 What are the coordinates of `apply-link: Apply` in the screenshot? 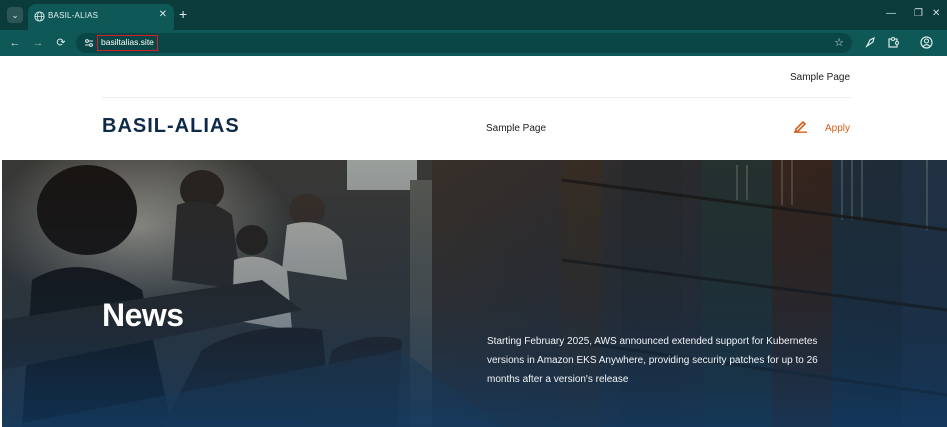 It's located at (837, 128).